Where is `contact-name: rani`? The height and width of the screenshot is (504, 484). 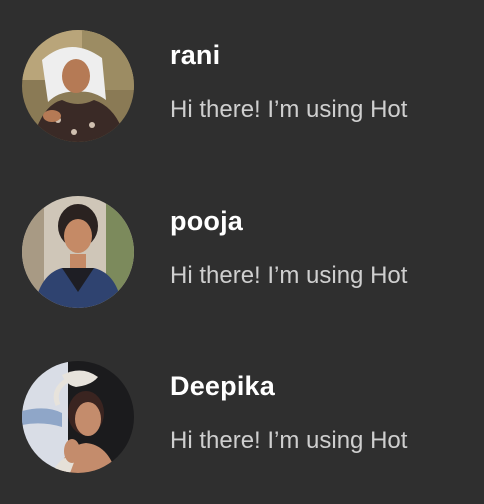 contact-name: rani is located at coordinates (195, 55).